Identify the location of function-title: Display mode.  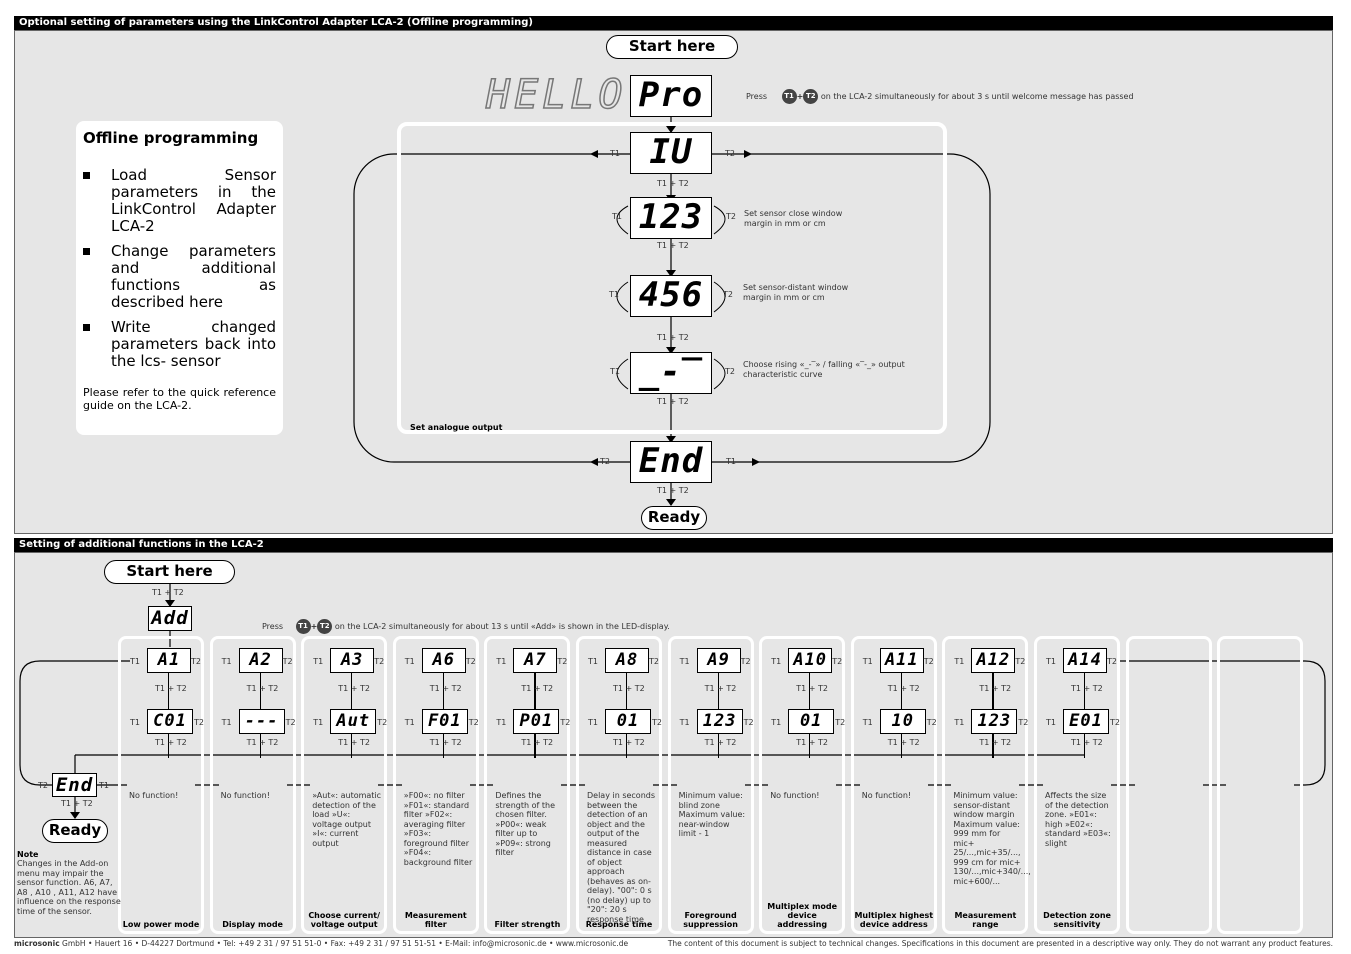
(252, 924).